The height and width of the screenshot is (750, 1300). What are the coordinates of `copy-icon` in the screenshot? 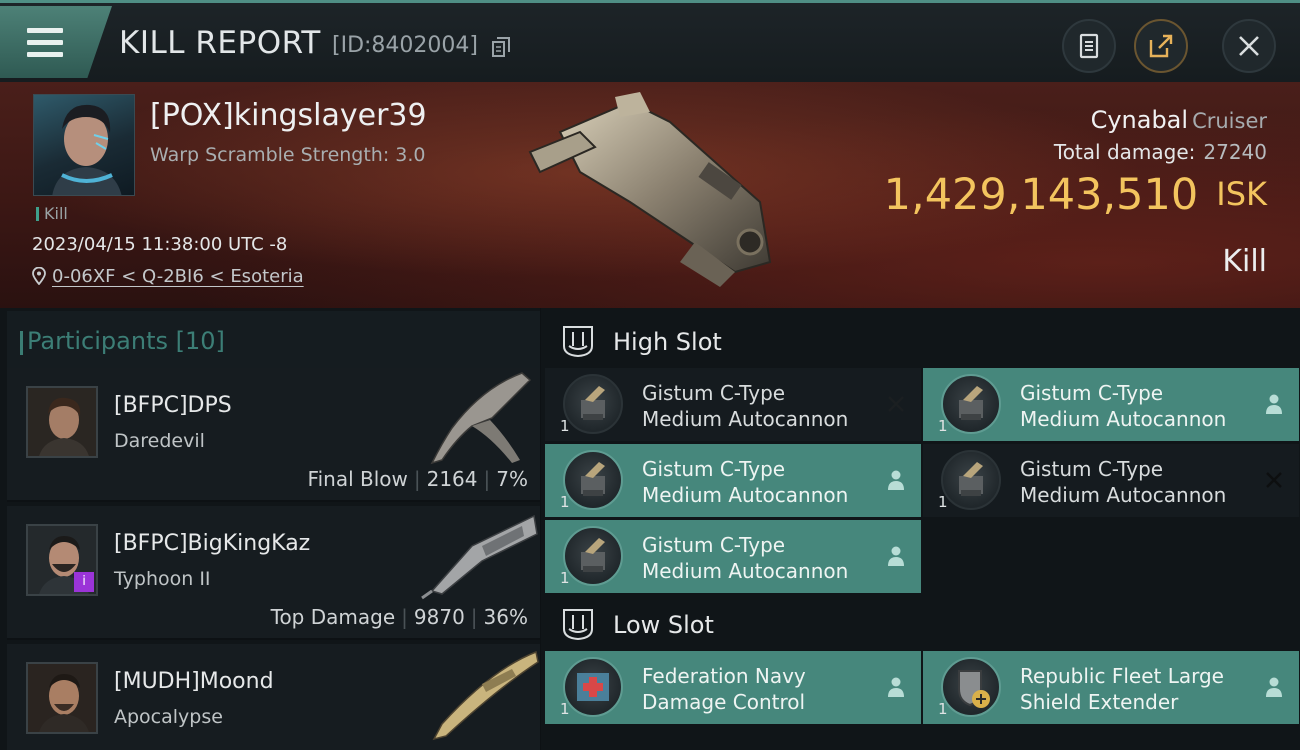 It's located at (501, 47).